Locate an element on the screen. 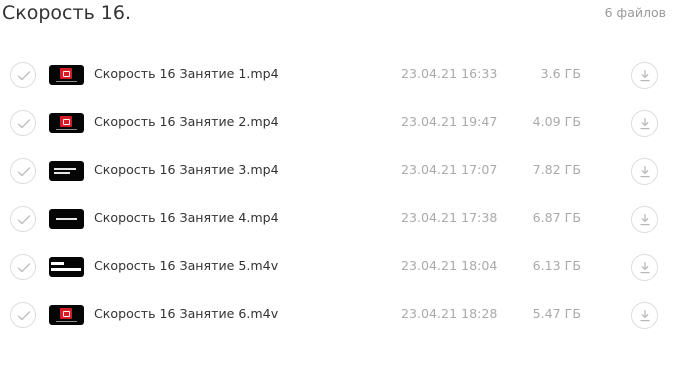 This screenshot has height=365, width=684. file-size: 6.87 ГБ is located at coordinates (556, 217).